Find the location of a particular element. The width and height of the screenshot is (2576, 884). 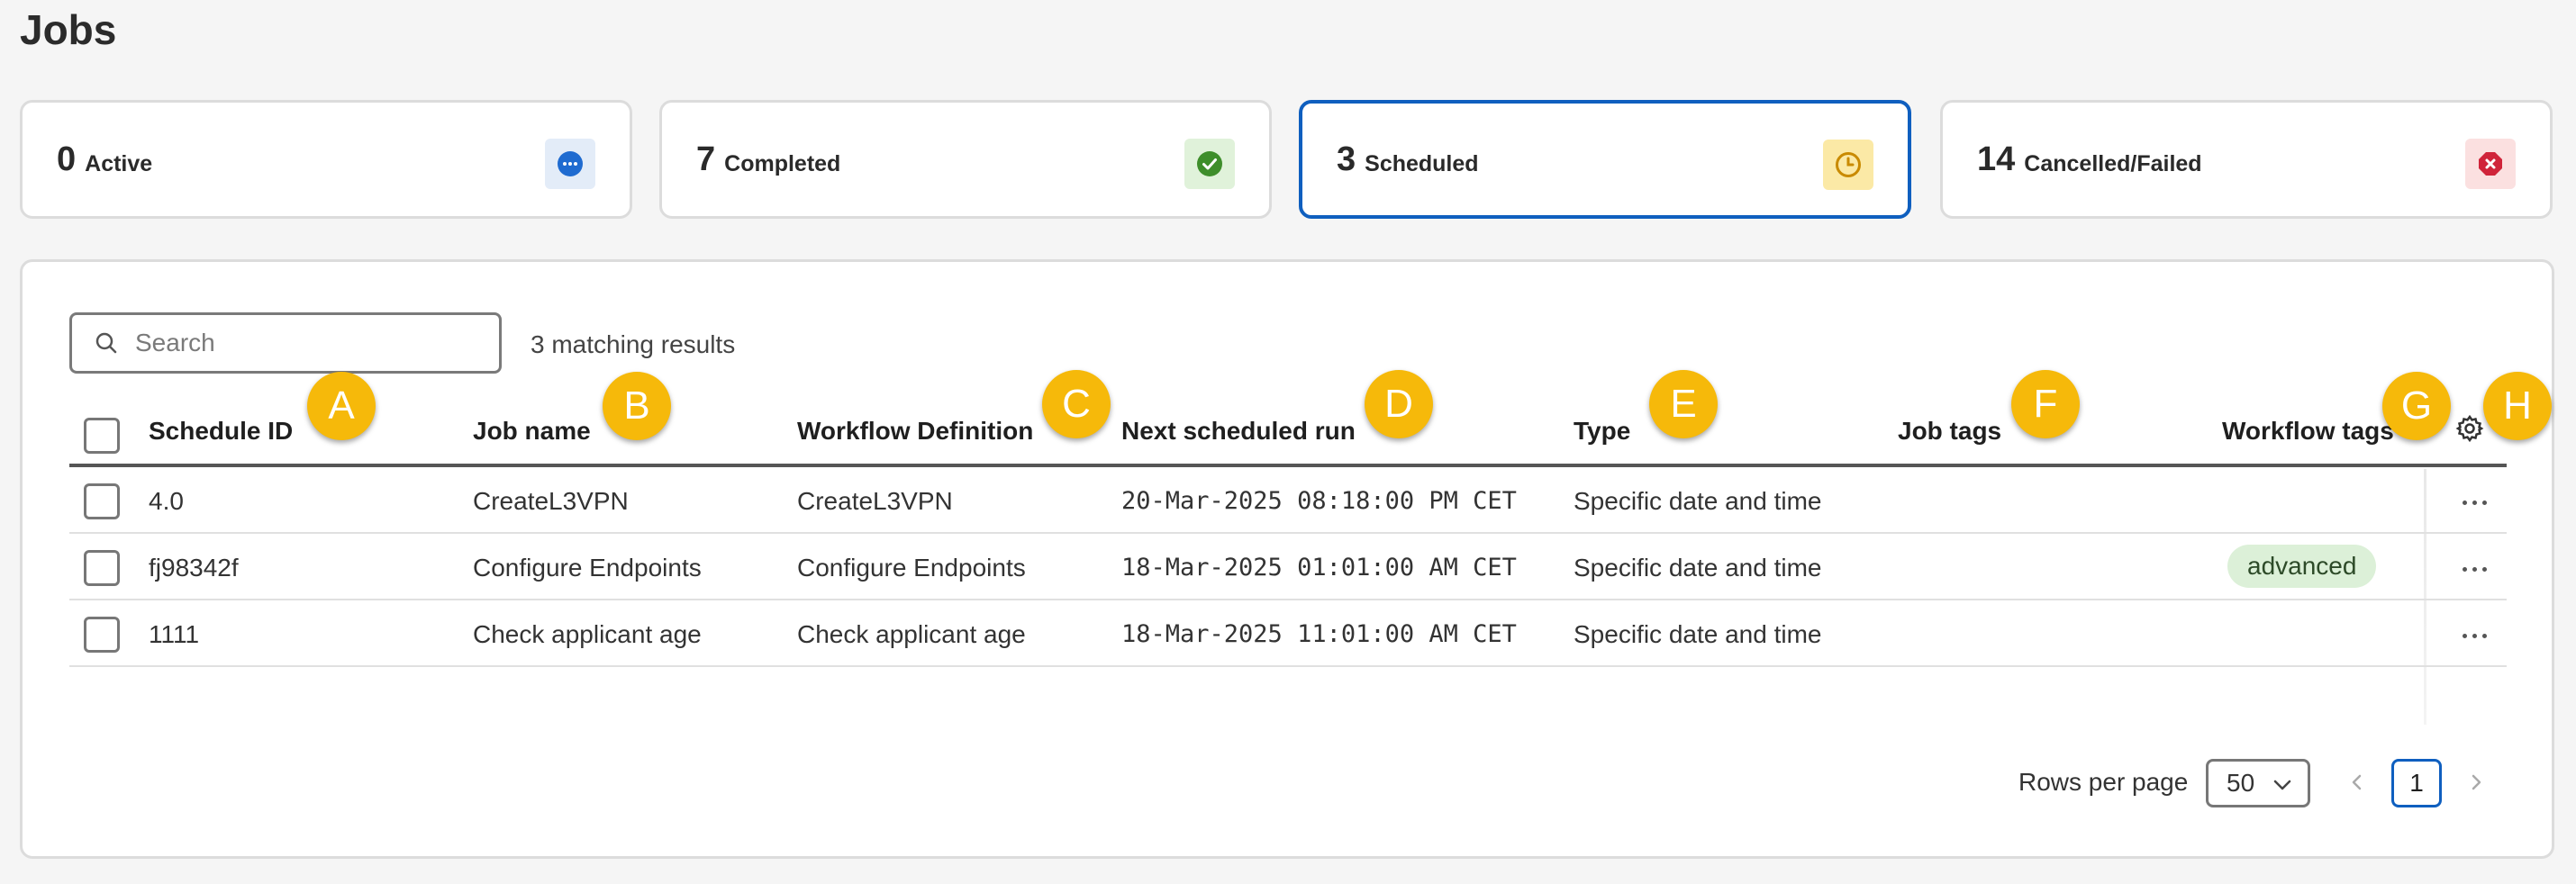

cell-next-run: 18-Mar-2025 01:01:00 AM CET is located at coordinates (1319, 568).